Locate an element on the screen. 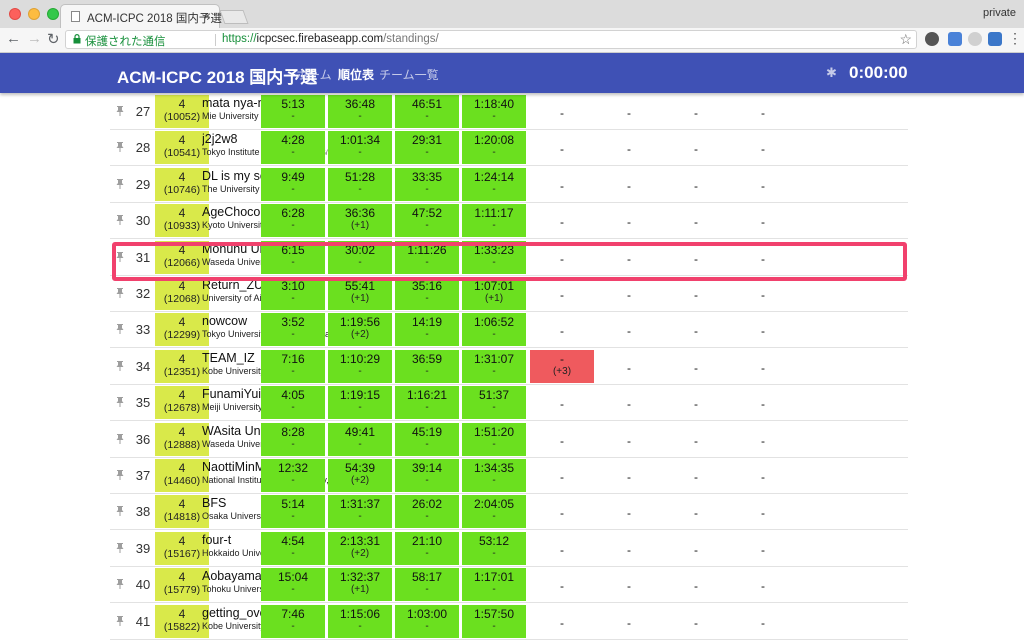  nav-home: ホーム is located at coordinates (314, 74).